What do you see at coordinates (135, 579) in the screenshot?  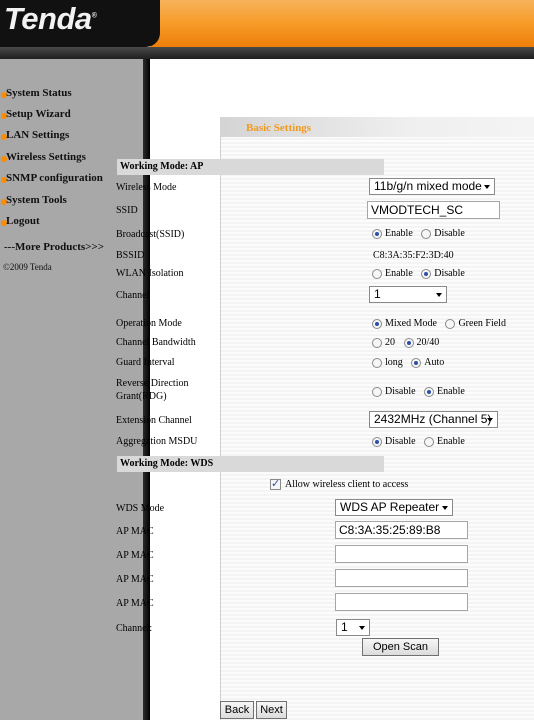 I see `ap-mac-label-3: AP MAC` at bounding box center [135, 579].